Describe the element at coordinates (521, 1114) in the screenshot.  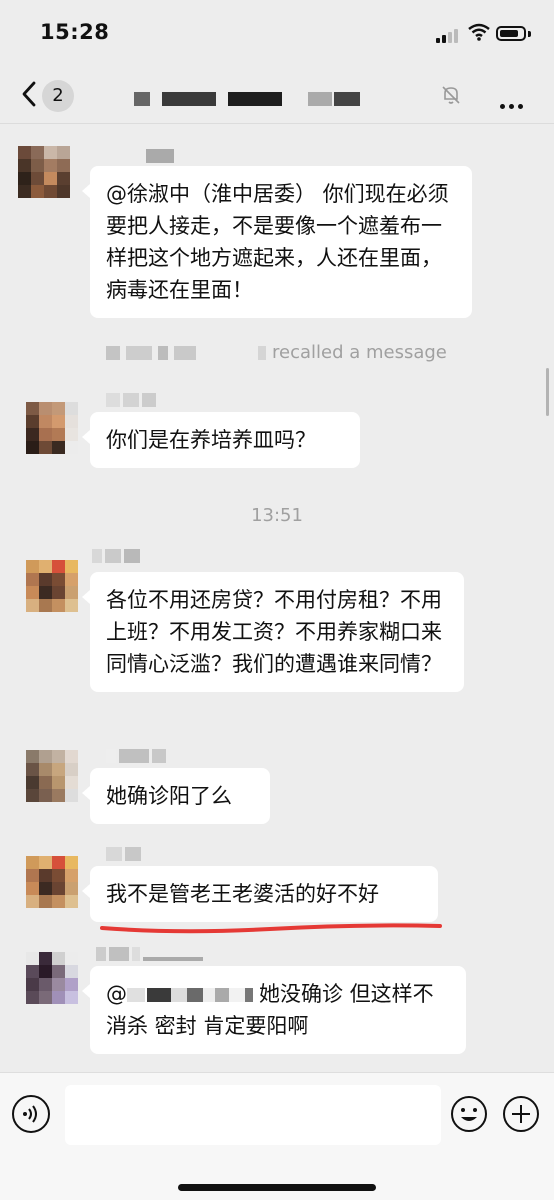
I see `plus-icon` at that location.